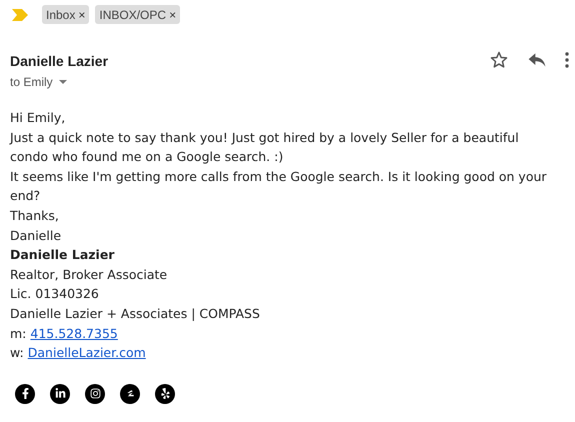 Image resolution: width=575 pixels, height=422 pixels. Describe the element at coordinates (25, 394) in the screenshot. I see `facebook-icon` at that location.